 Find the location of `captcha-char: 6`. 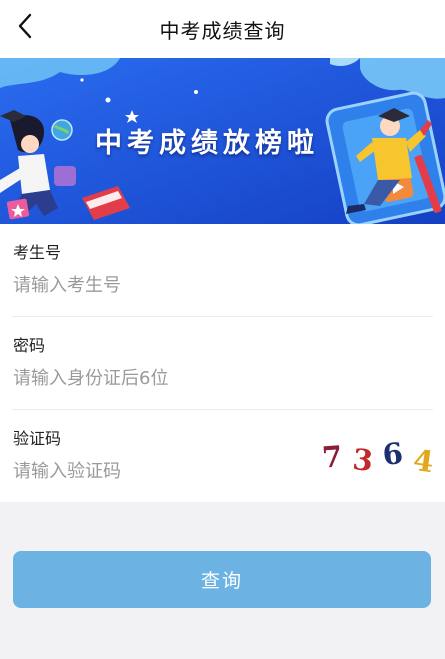

captcha-char: 6 is located at coordinates (393, 454).